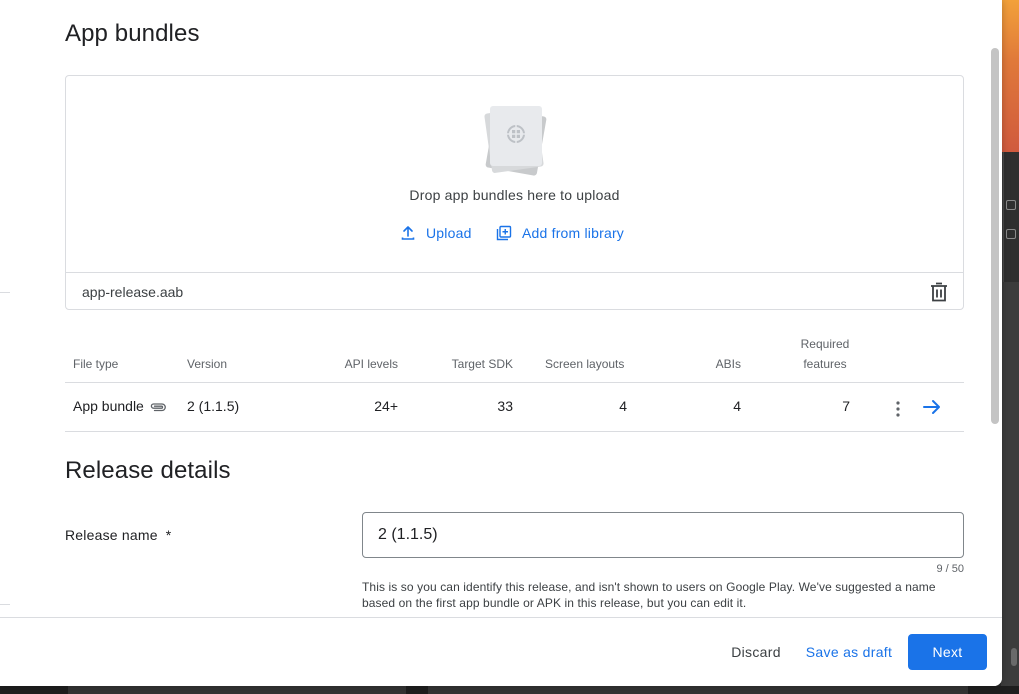  What do you see at coordinates (932, 407) in the screenshot?
I see `arrow-right-icon` at bounding box center [932, 407].